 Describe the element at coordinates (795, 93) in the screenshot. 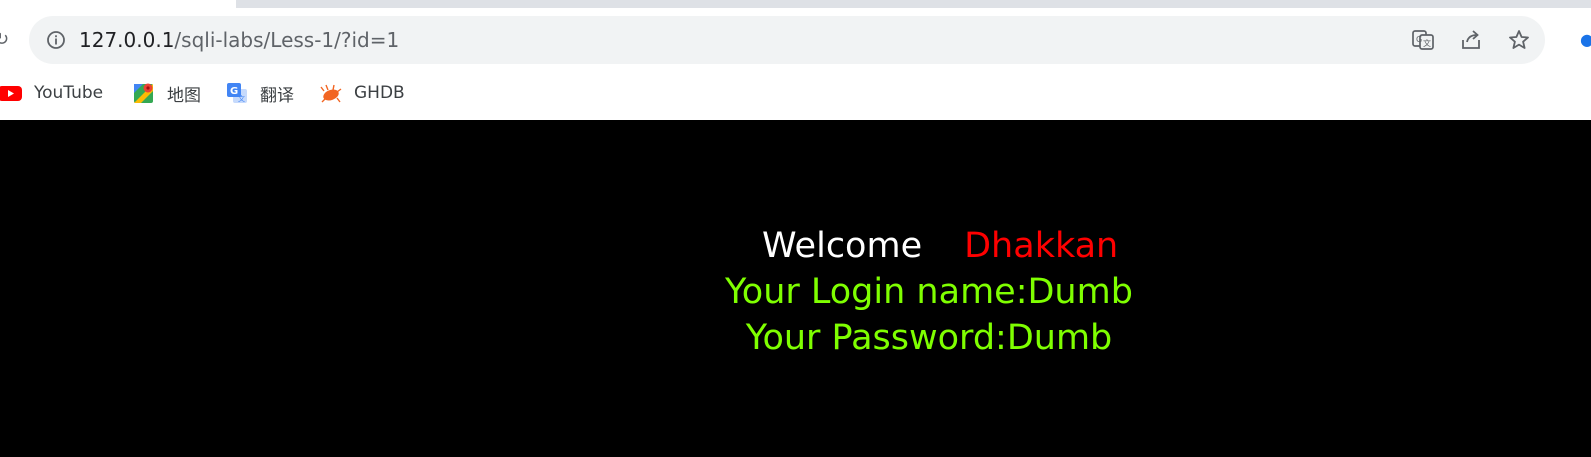

I see `bookmarks-bar: YouTube 地图 G 文 翻译 GHDB` at that location.